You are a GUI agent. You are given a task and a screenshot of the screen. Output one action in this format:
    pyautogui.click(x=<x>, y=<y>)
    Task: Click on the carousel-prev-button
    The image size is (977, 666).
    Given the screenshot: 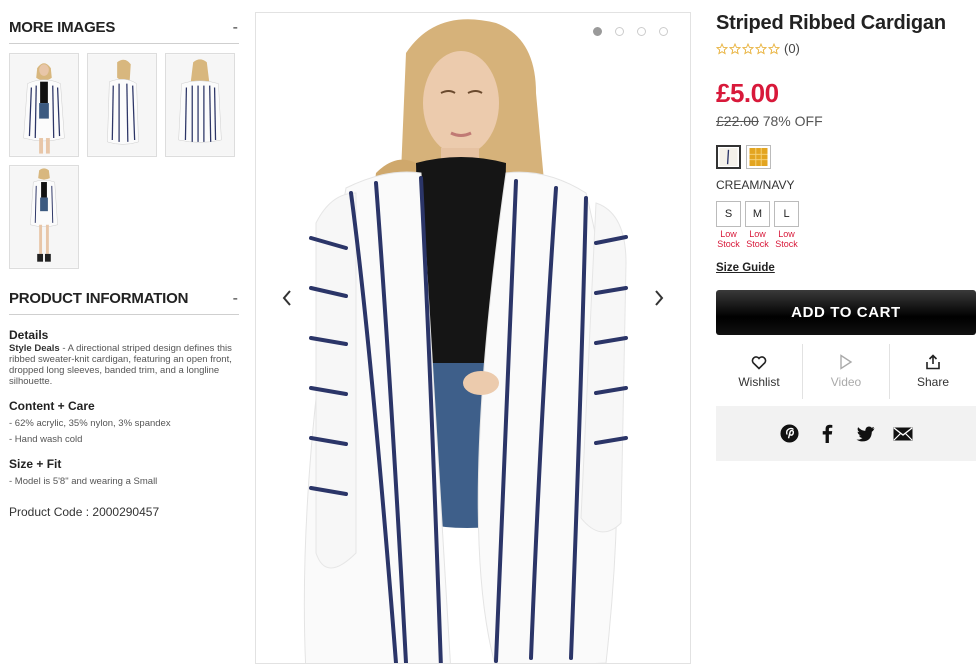 What is the action you would take?
    pyautogui.click(x=287, y=298)
    